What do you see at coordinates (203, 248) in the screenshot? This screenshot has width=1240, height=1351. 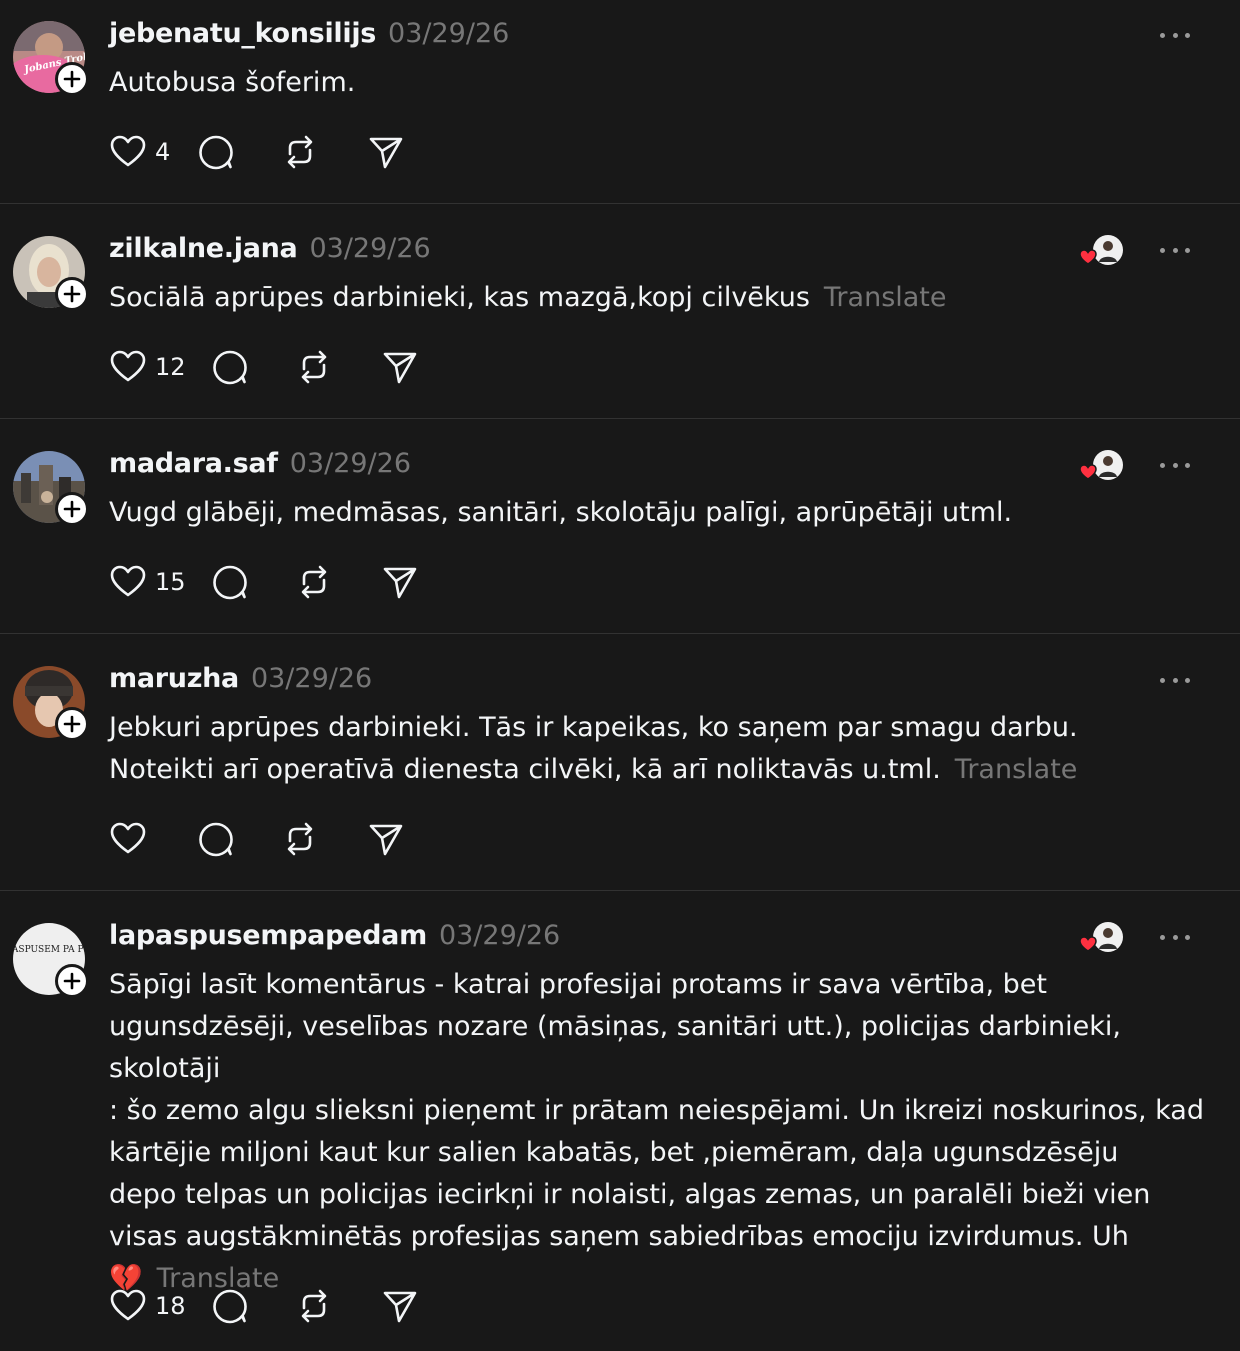 I see `username: zilkalne.jana` at bounding box center [203, 248].